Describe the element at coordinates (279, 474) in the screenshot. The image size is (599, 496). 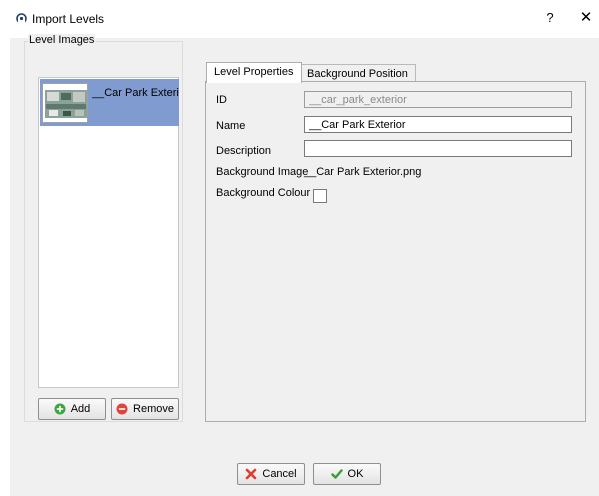
I see `cancel-button-label: Cancel` at that location.